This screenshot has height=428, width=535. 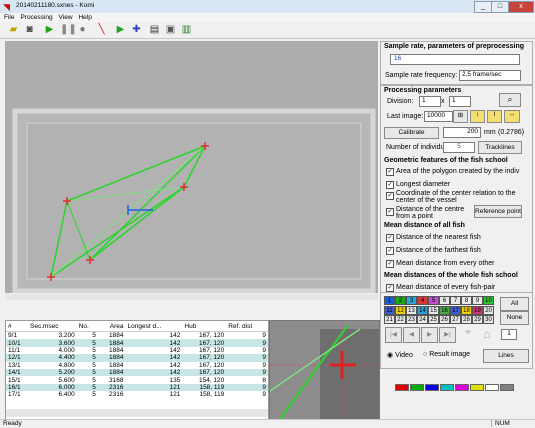 I want to click on camera-icon: ◙, so click(x=29, y=30).